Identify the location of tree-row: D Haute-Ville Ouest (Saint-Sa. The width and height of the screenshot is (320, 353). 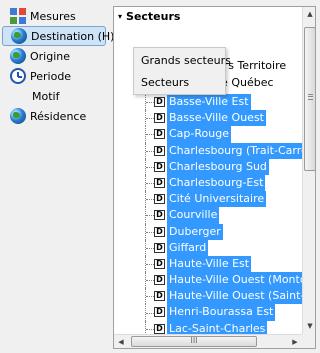
(214, 296).